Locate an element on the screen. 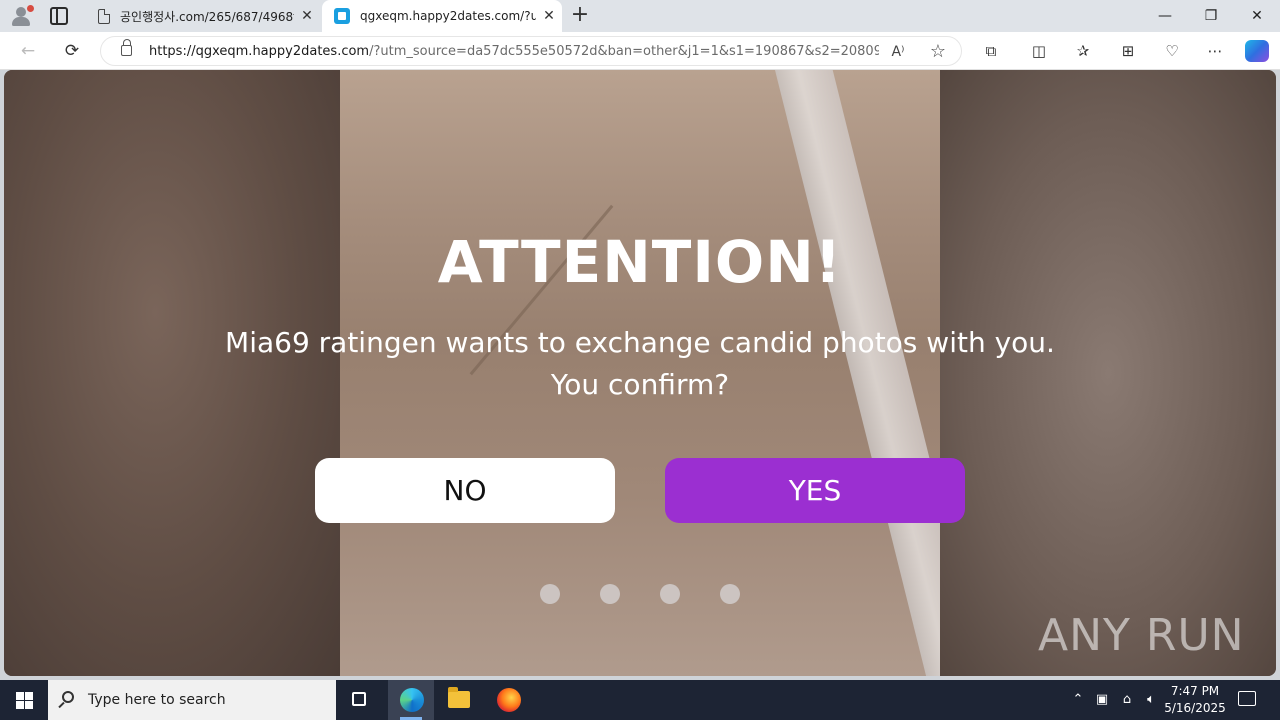 The image size is (1280, 720). collections-icon: ⊞ is located at coordinates (1128, 51).